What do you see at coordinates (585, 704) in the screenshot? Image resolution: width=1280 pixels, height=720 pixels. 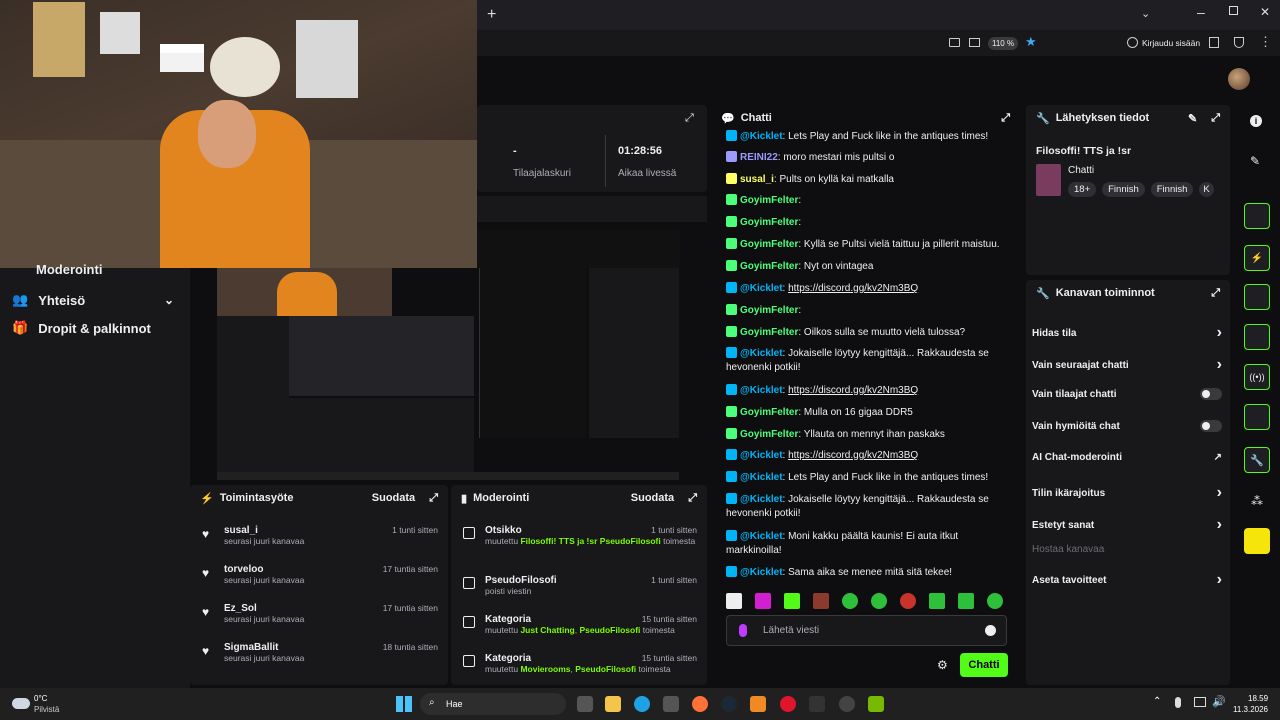 I see `task-view-icon` at bounding box center [585, 704].